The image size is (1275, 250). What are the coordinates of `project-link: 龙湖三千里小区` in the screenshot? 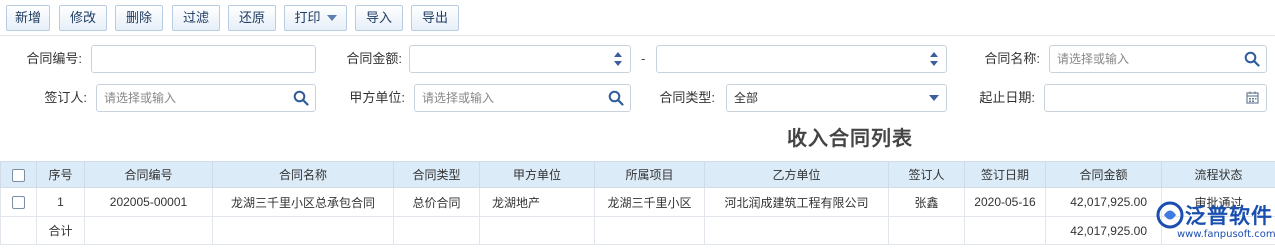 It's located at (649, 202).